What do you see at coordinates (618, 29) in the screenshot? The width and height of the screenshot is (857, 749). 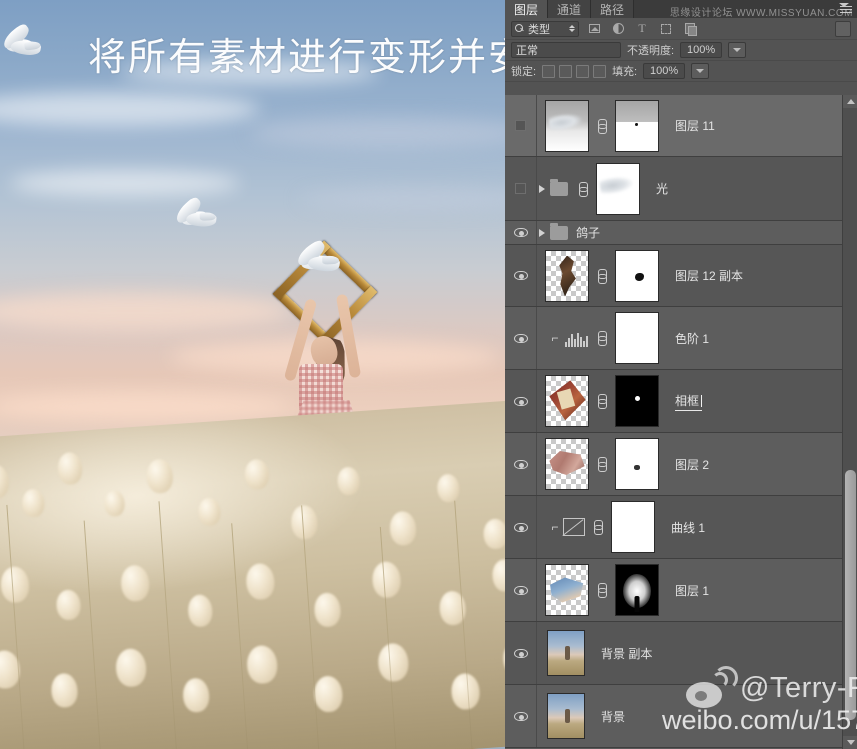 I see `filter-adjustment-icon` at bounding box center [618, 29].